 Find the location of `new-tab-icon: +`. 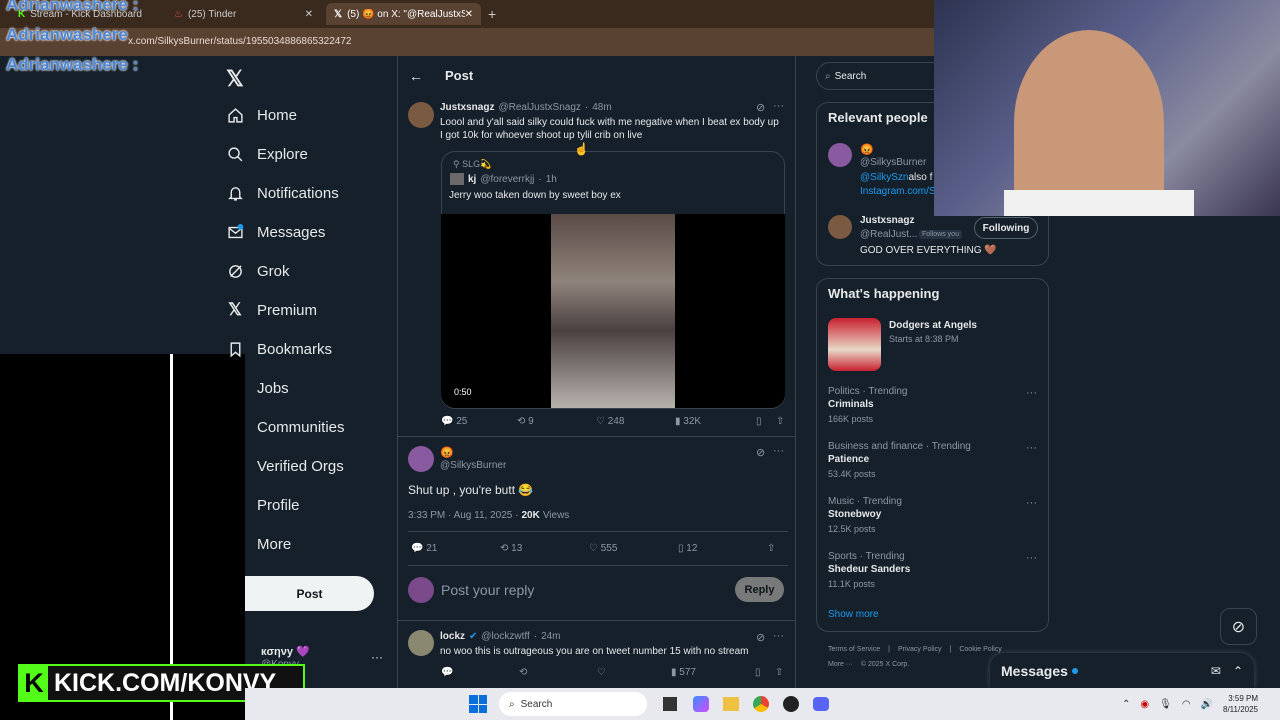

new-tab-icon: + is located at coordinates (492, 14).